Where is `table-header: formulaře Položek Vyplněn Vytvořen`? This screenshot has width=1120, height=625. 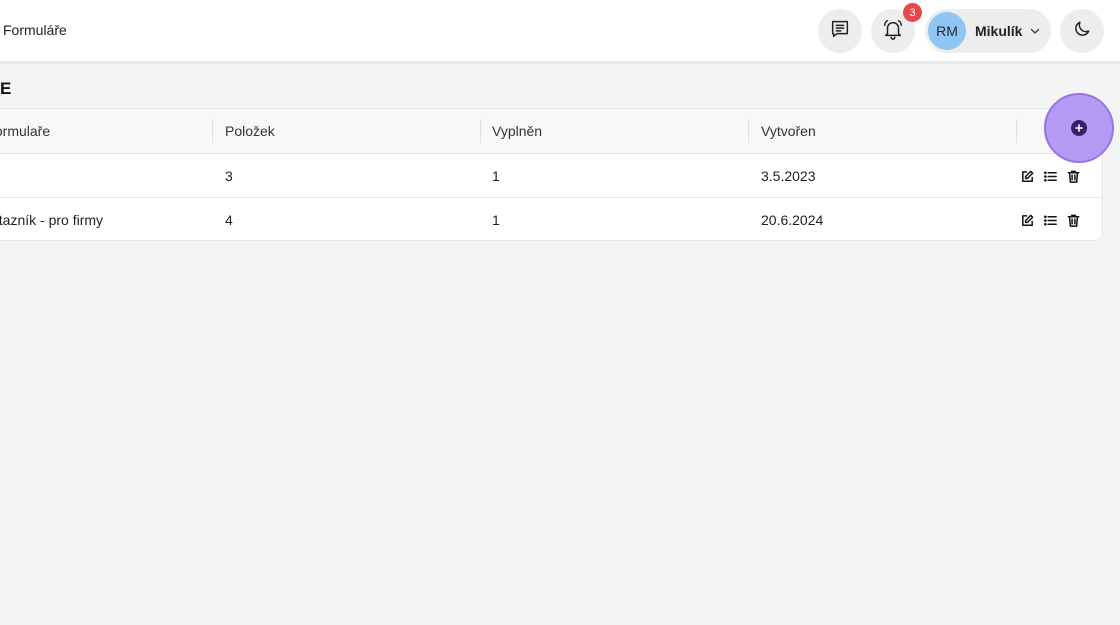 table-header: formulaře Položek Vyplněn Vytvořen is located at coordinates (551, 131).